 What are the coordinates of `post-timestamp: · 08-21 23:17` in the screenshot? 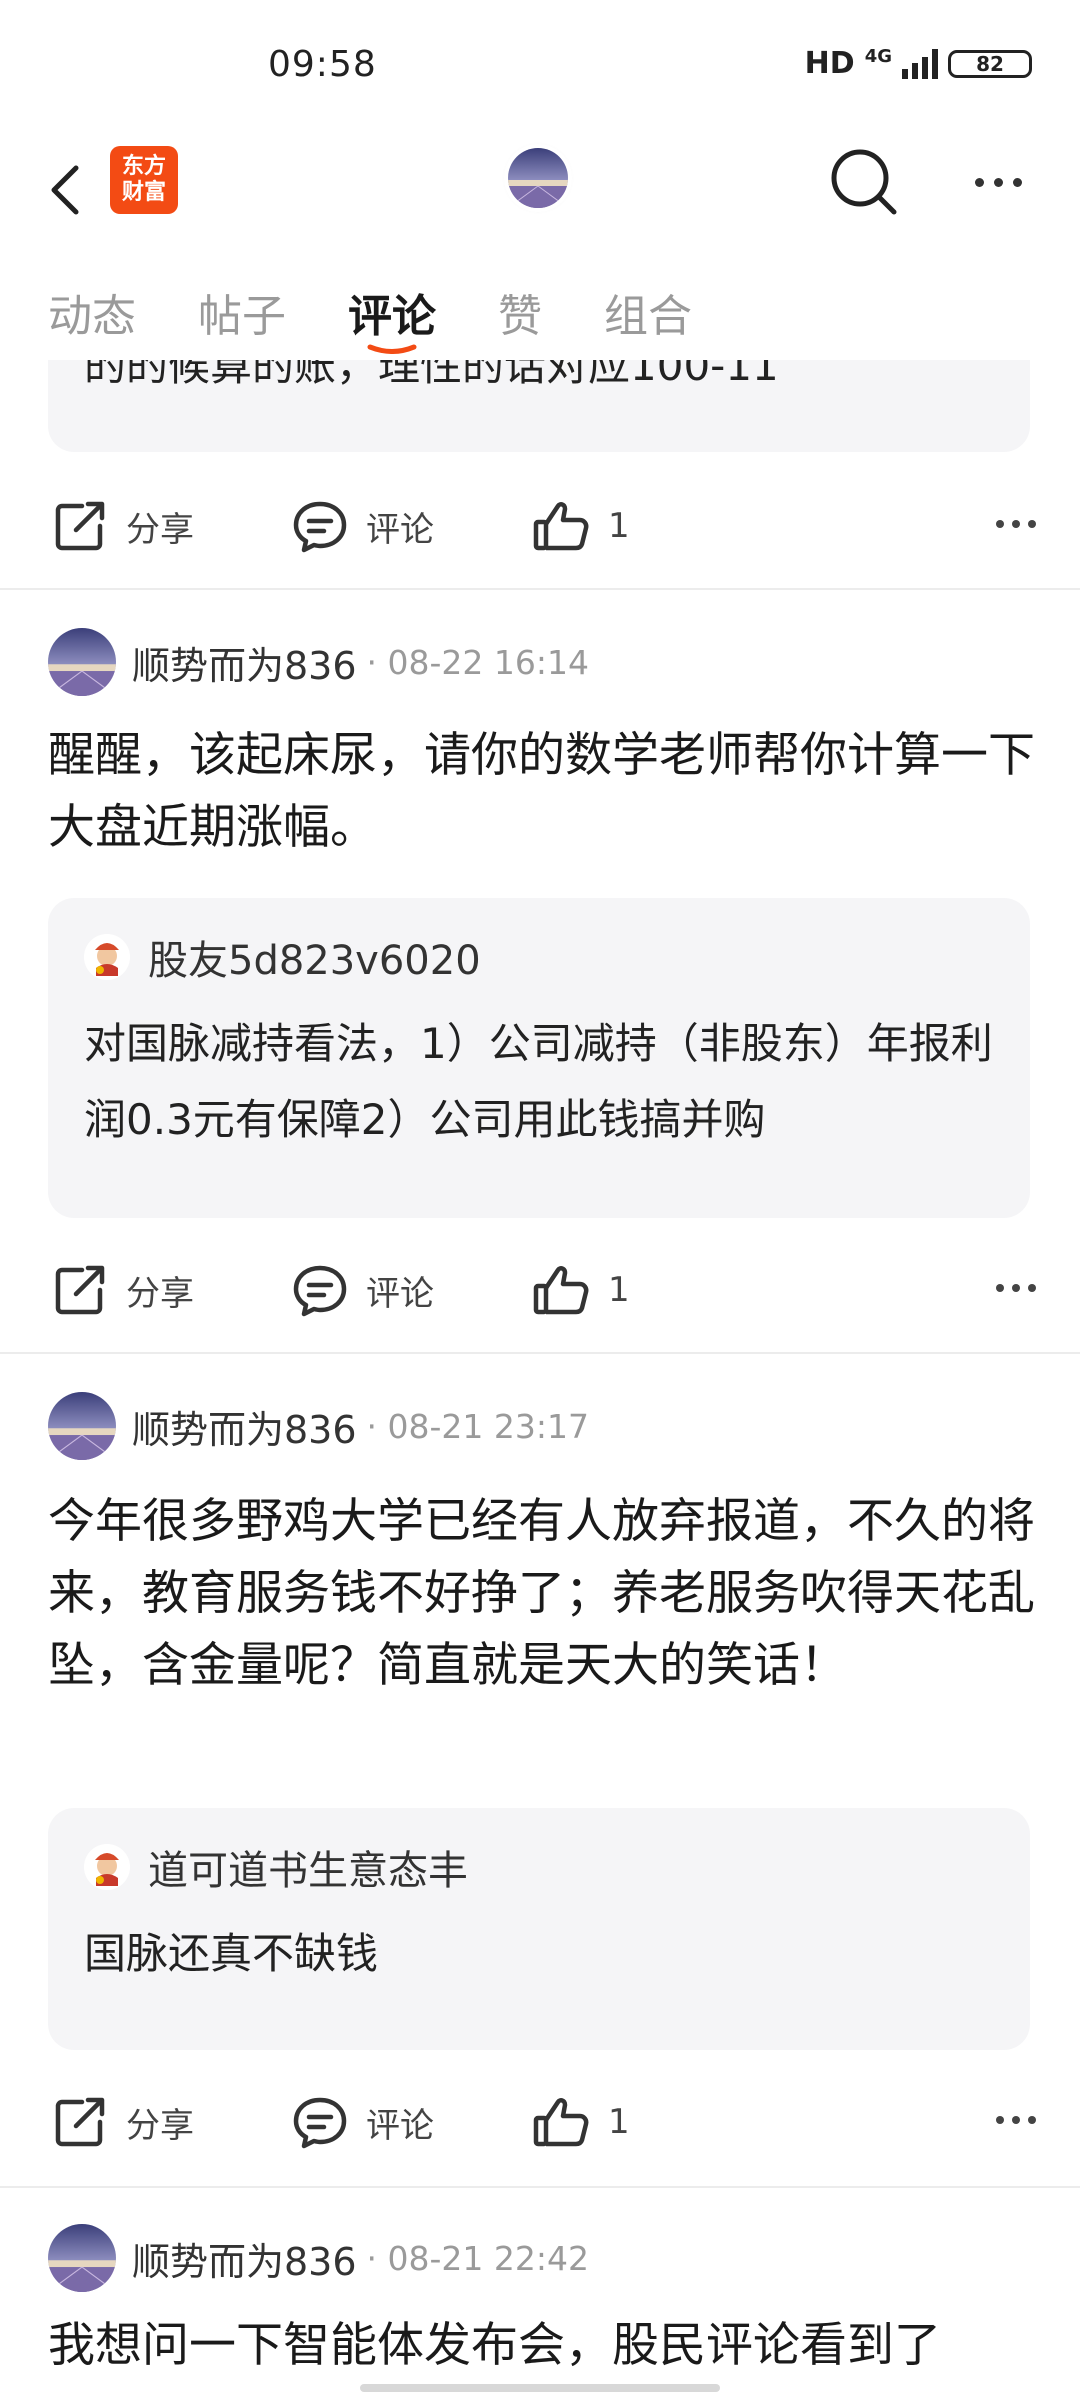 It's located at (477, 1426).